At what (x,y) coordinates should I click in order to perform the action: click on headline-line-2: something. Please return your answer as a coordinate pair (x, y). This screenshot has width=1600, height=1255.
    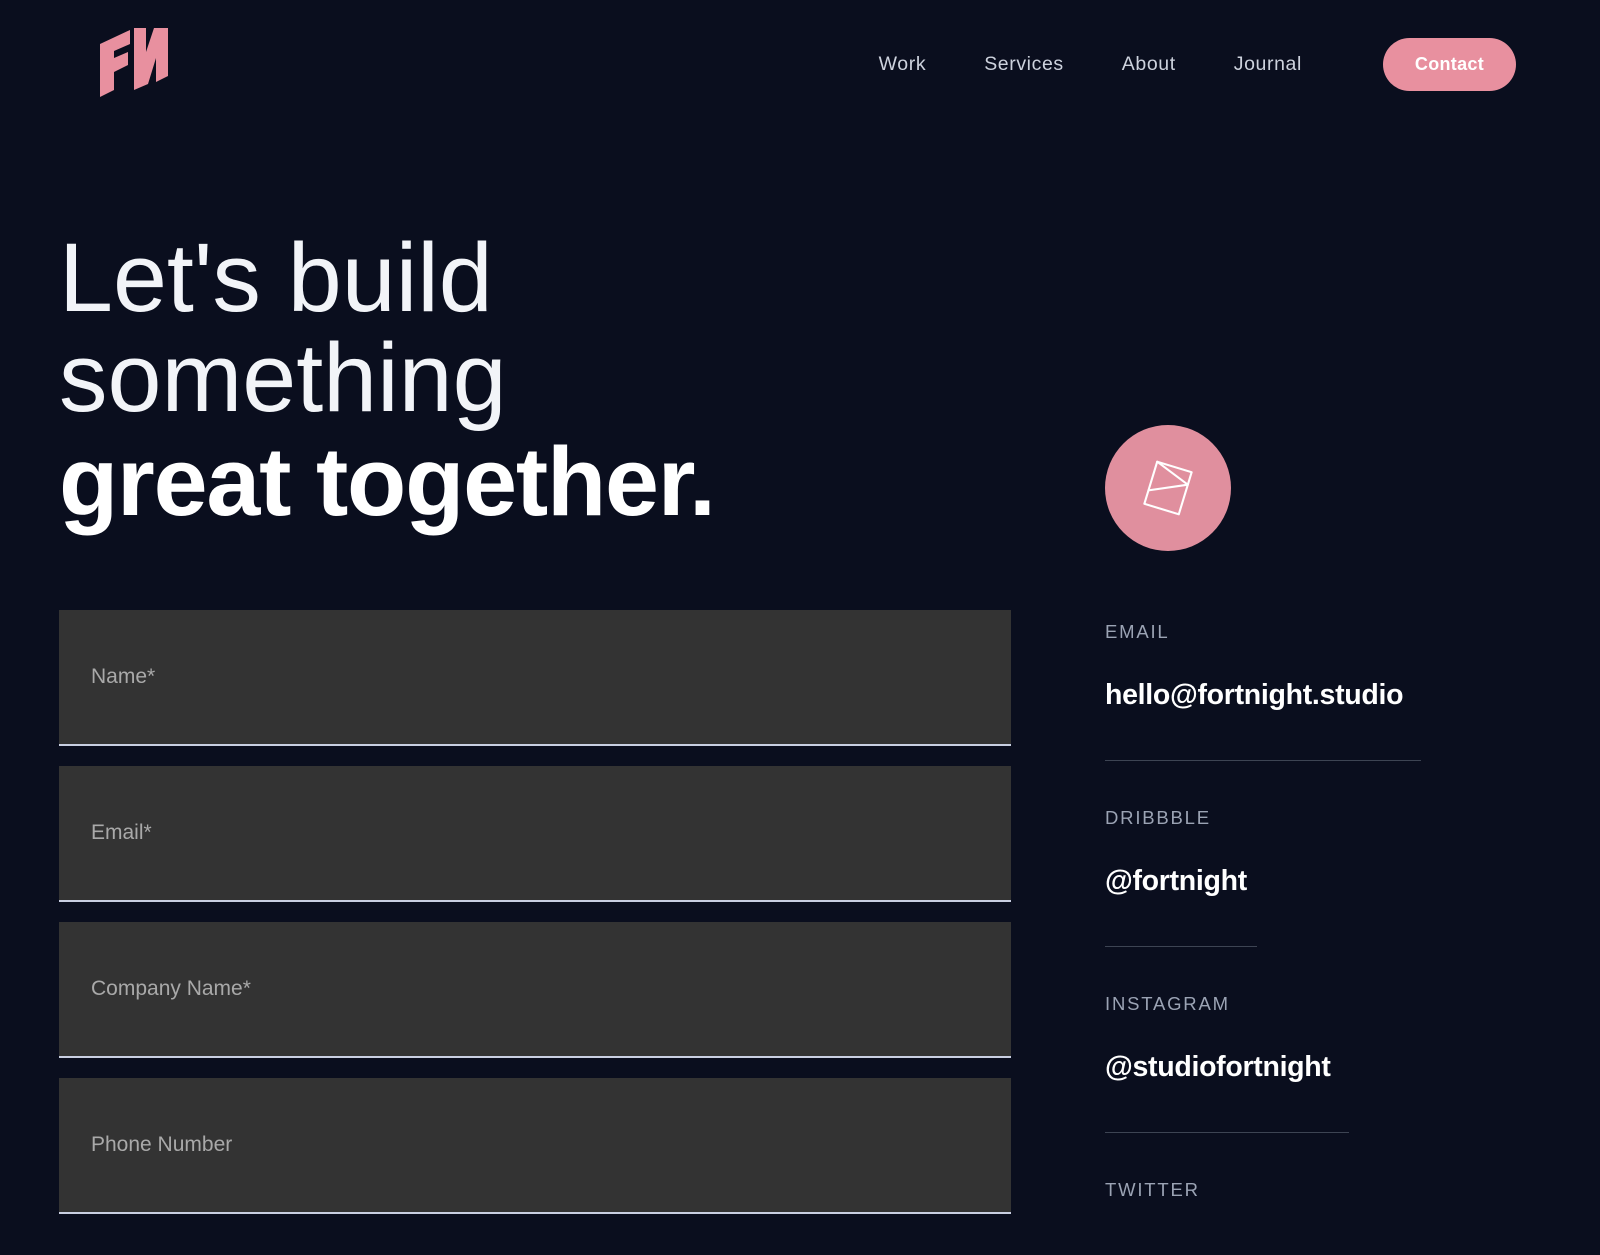
    Looking at the image, I should click on (283, 377).